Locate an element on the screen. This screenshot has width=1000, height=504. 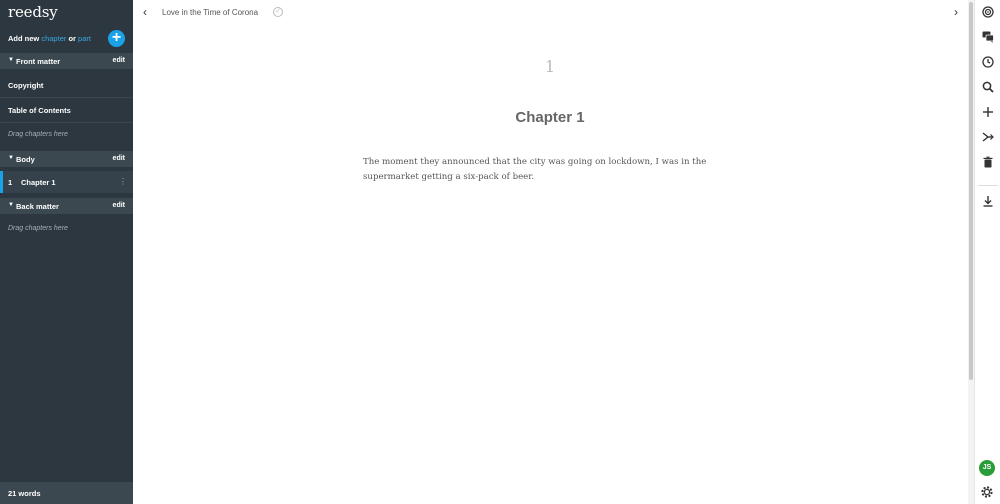
trash-icon is located at coordinates (988, 162).